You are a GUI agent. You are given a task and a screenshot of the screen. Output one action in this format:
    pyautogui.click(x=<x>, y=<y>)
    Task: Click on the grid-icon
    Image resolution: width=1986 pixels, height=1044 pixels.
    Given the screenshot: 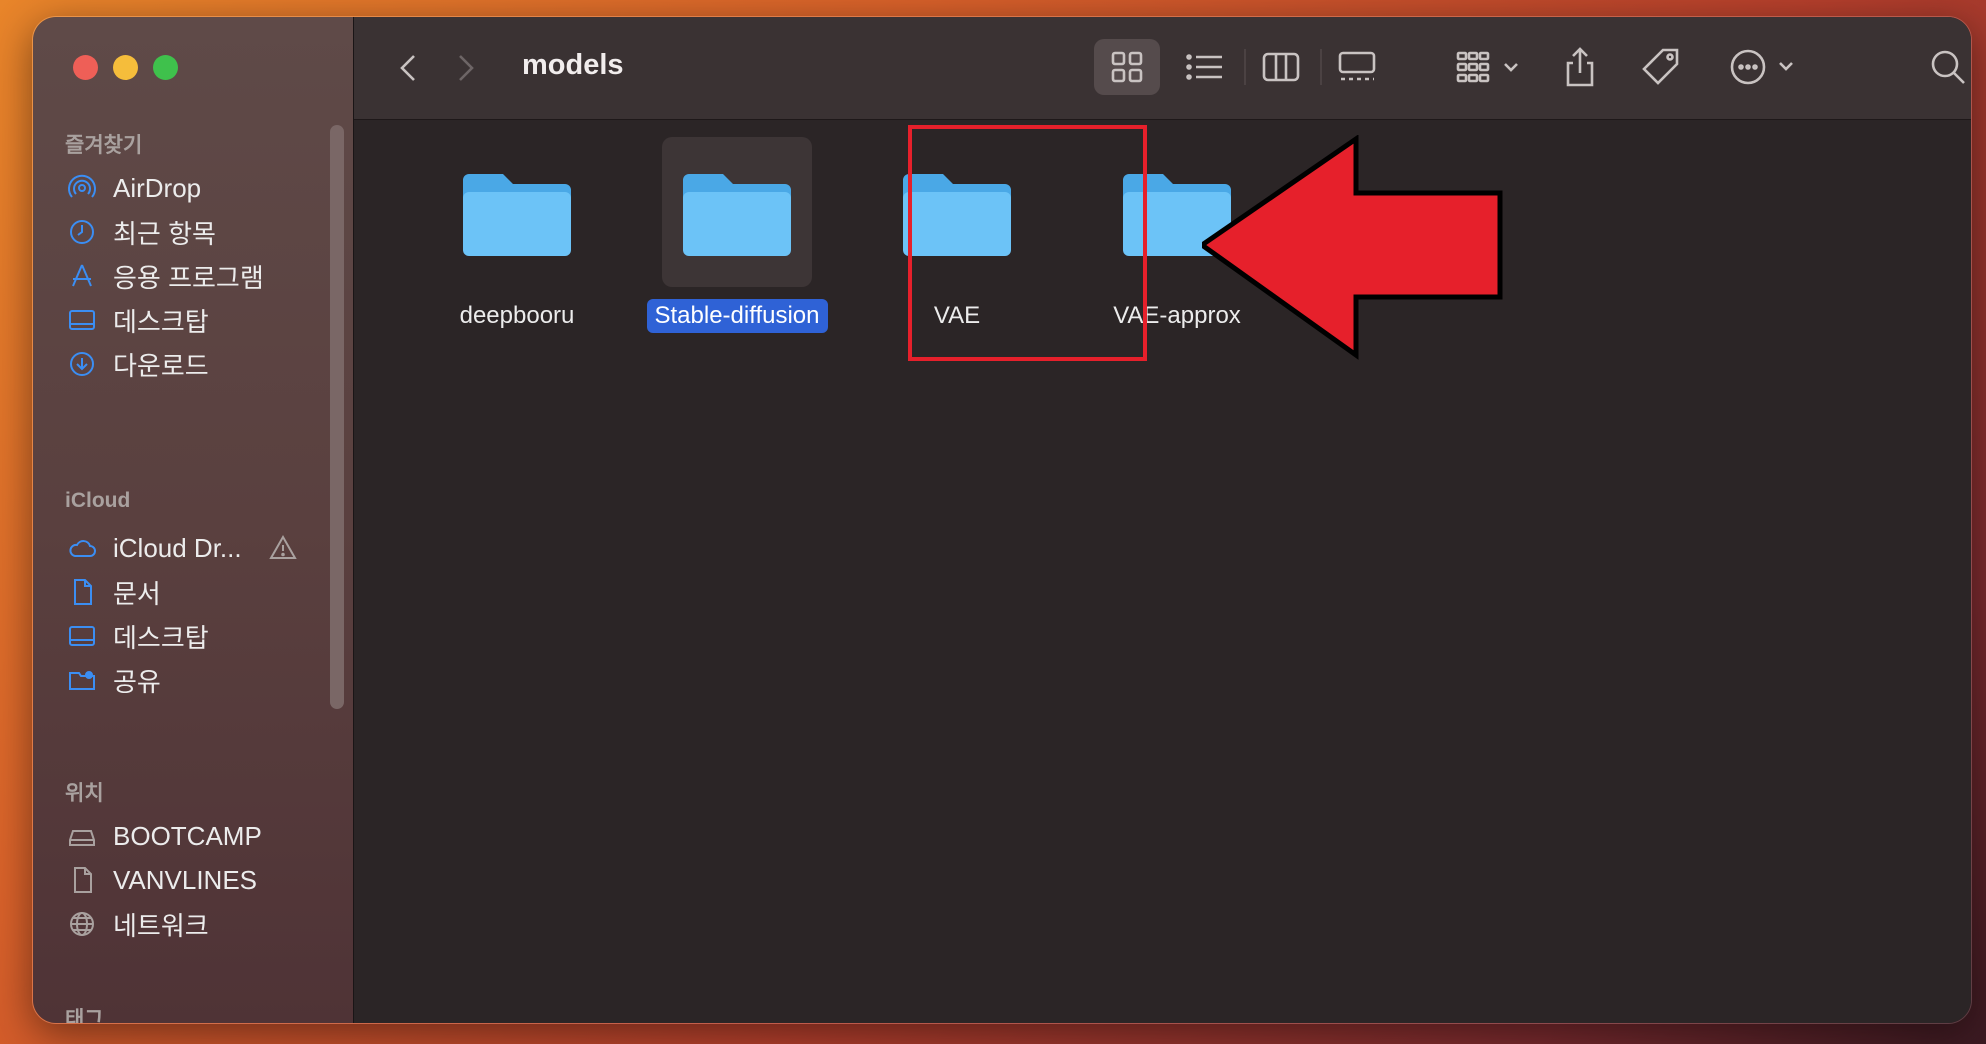 What is the action you would take?
    pyautogui.click(x=1127, y=67)
    